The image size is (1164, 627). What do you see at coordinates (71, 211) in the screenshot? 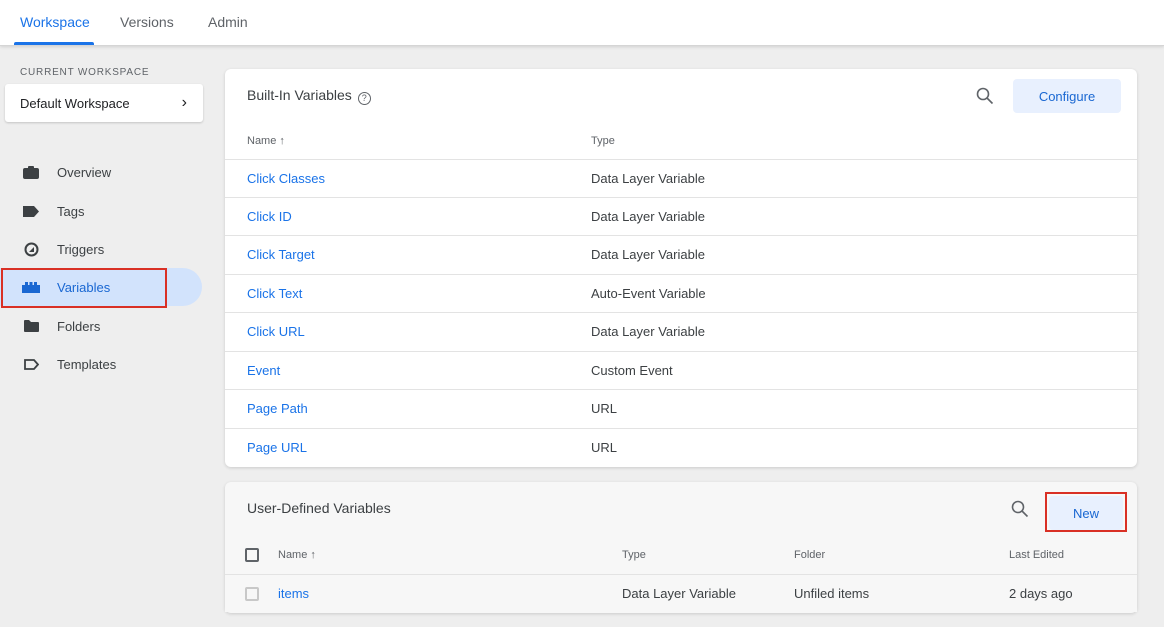
I see `sidebar-item-label: Tags` at bounding box center [71, 211].